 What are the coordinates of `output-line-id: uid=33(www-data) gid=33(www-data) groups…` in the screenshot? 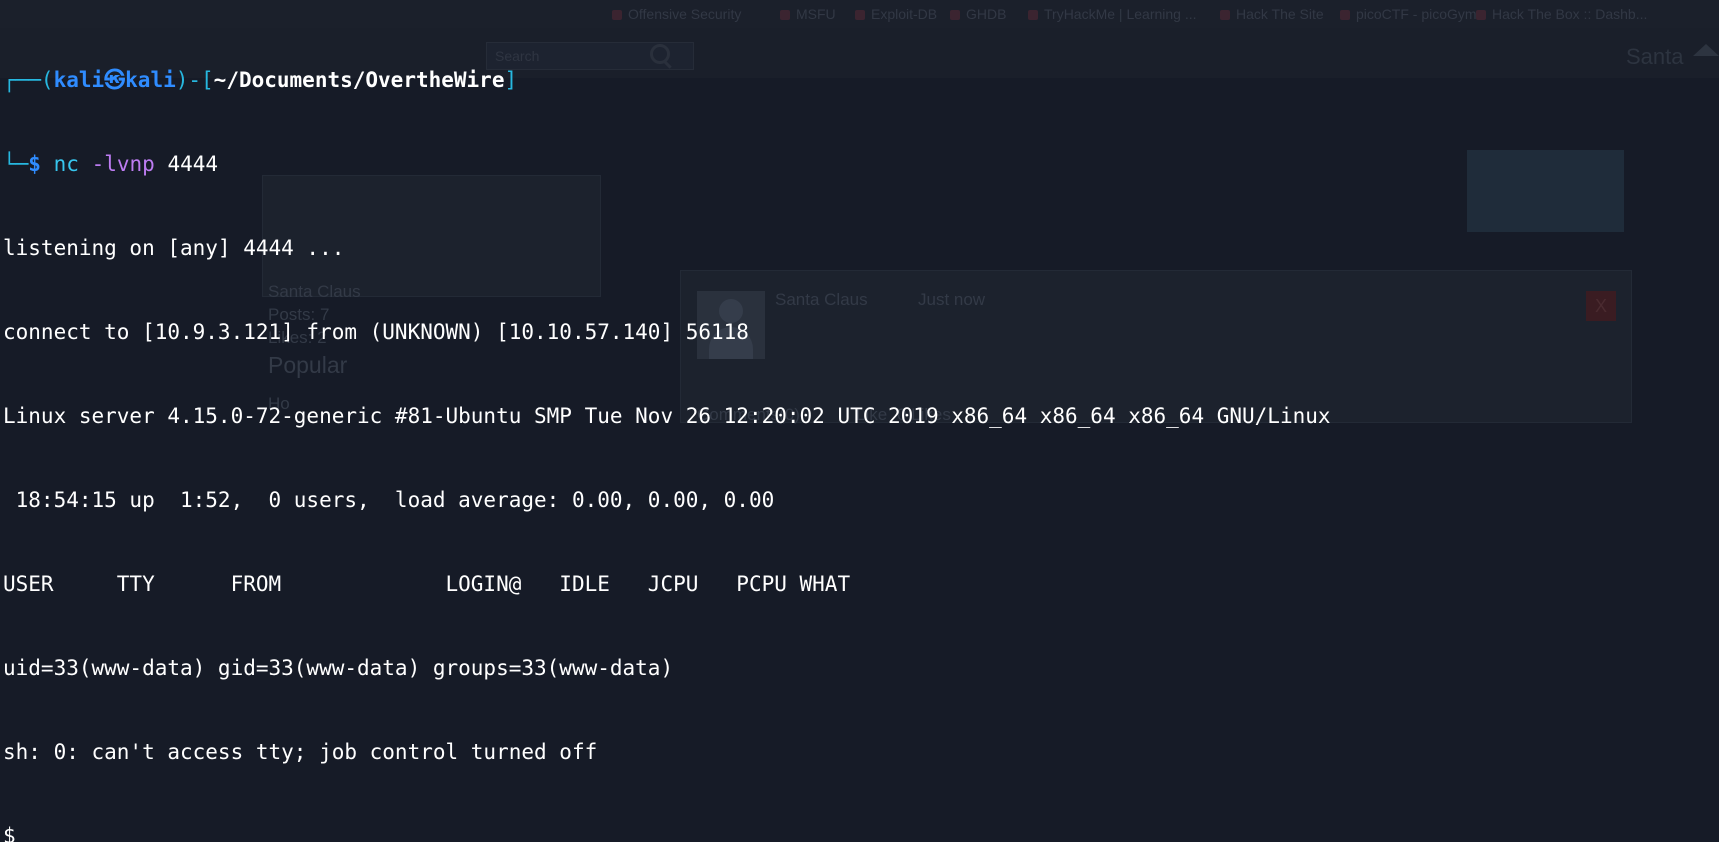 It's located at (338, 668).